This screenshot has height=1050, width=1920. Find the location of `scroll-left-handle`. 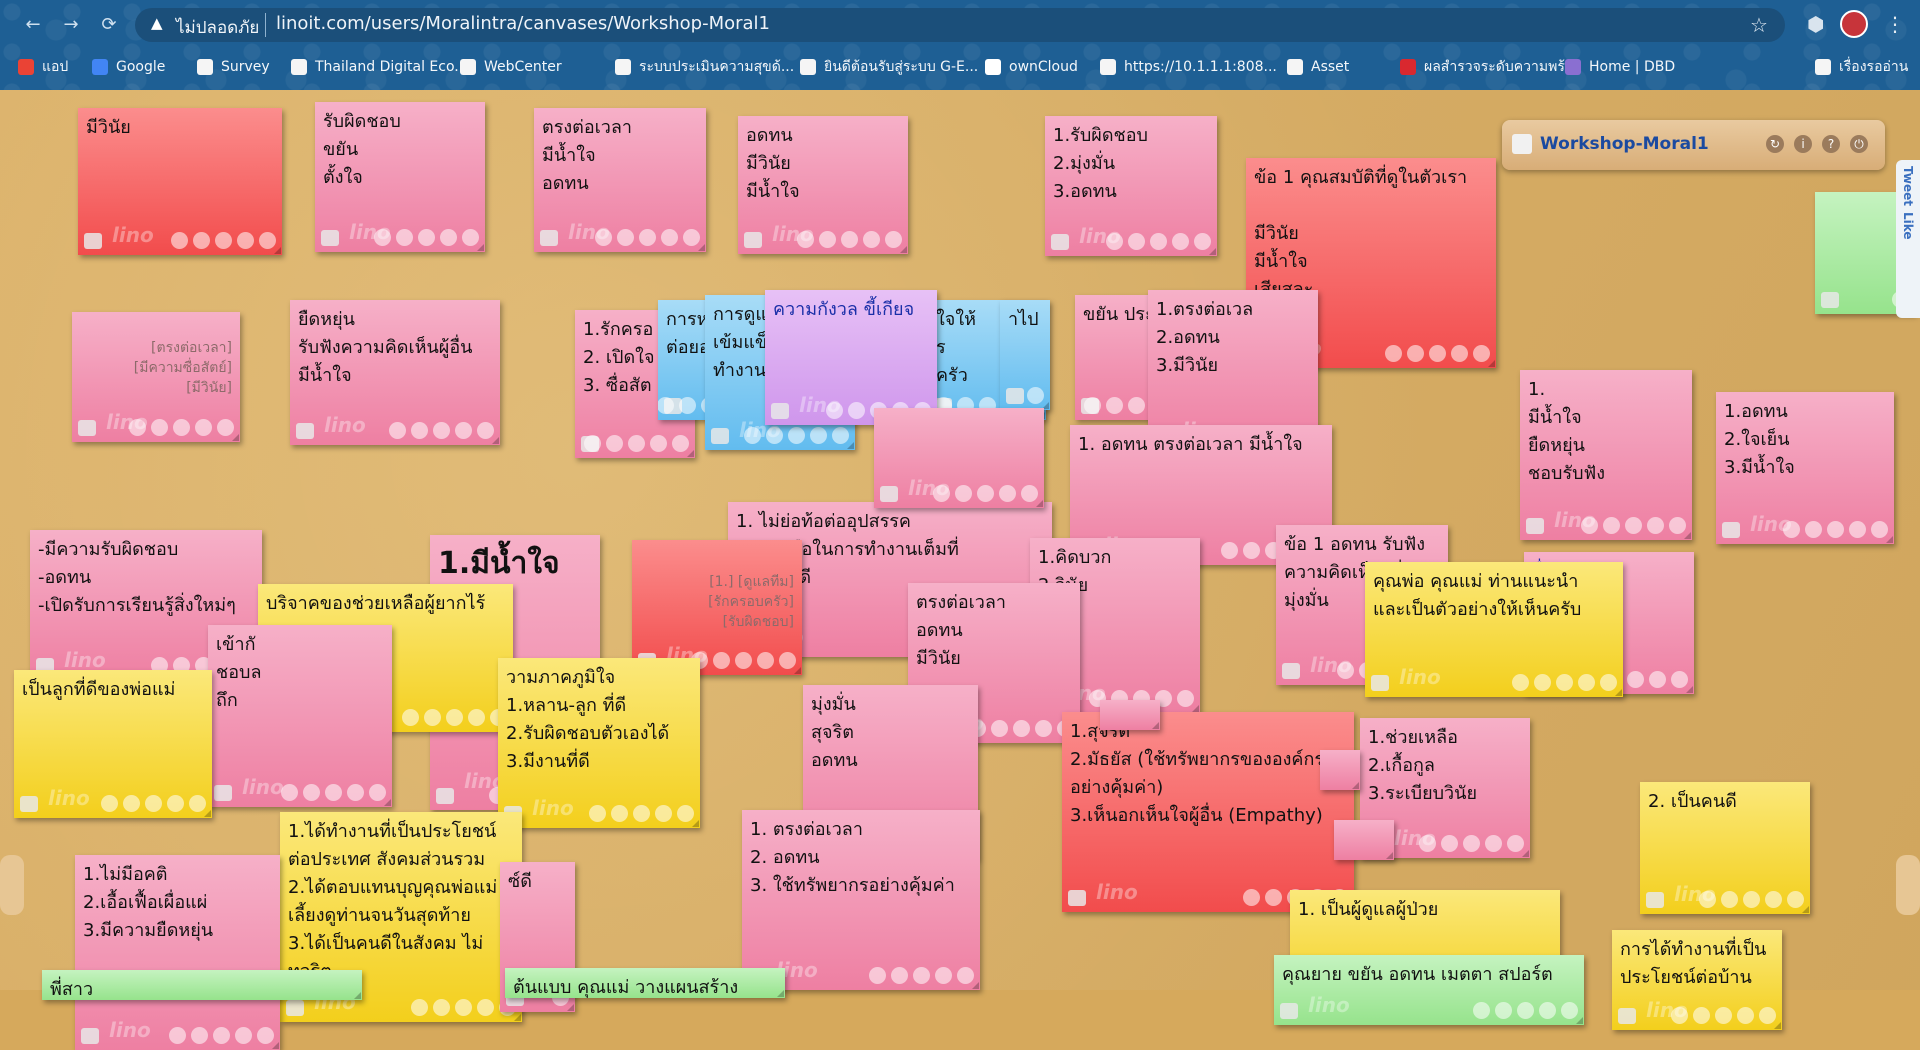

scroll-left-handle is located at coordinates (12, 885).